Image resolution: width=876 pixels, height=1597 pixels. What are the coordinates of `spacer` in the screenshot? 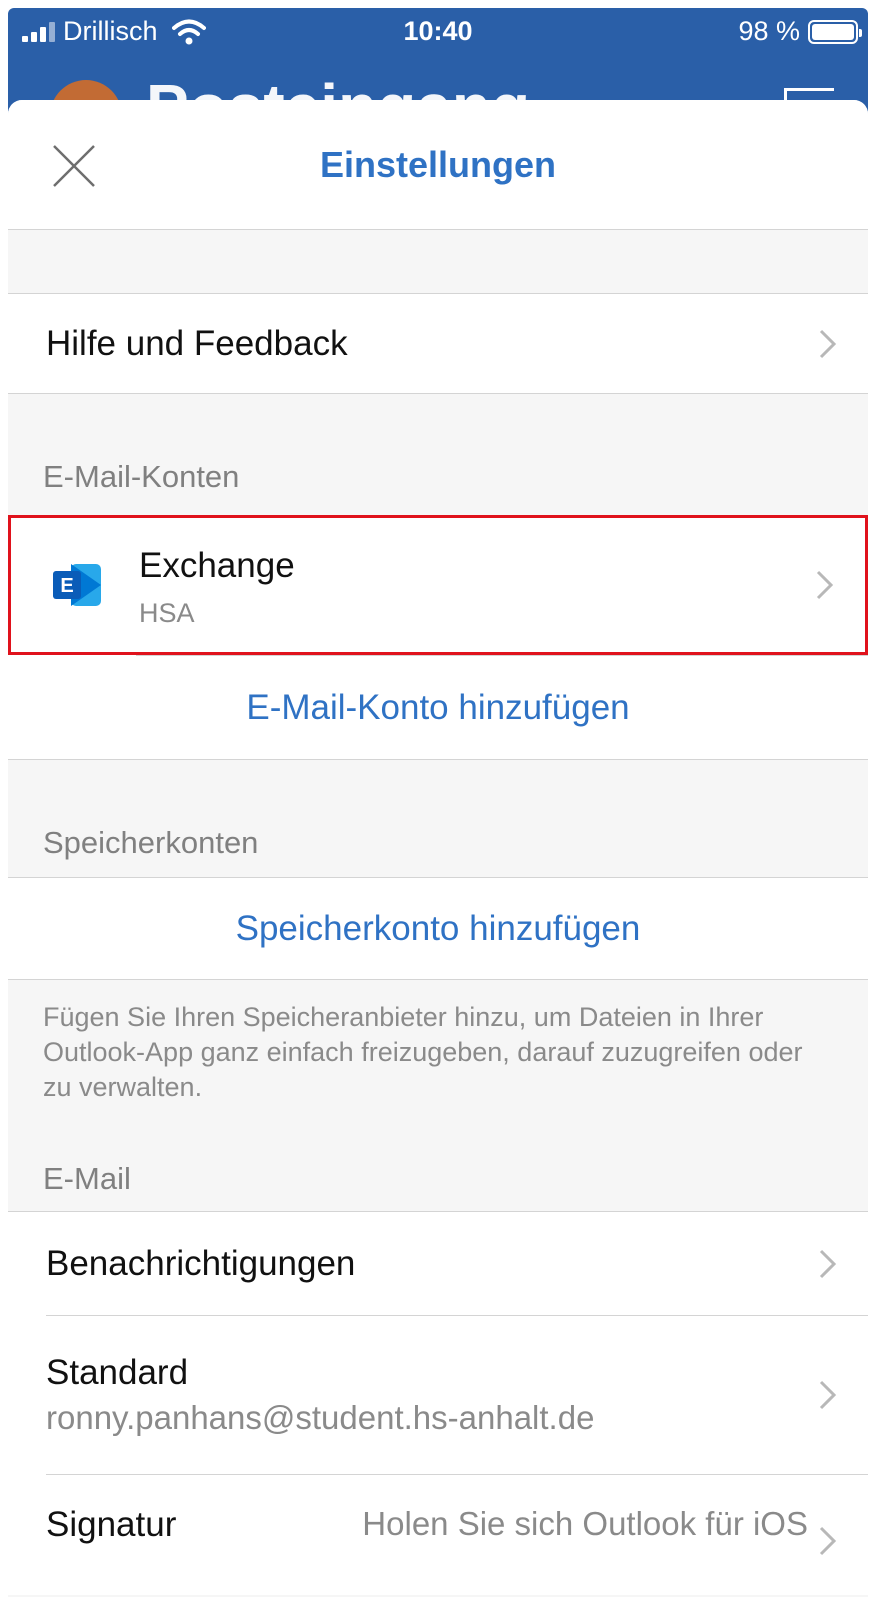 It's located at (438, 262).